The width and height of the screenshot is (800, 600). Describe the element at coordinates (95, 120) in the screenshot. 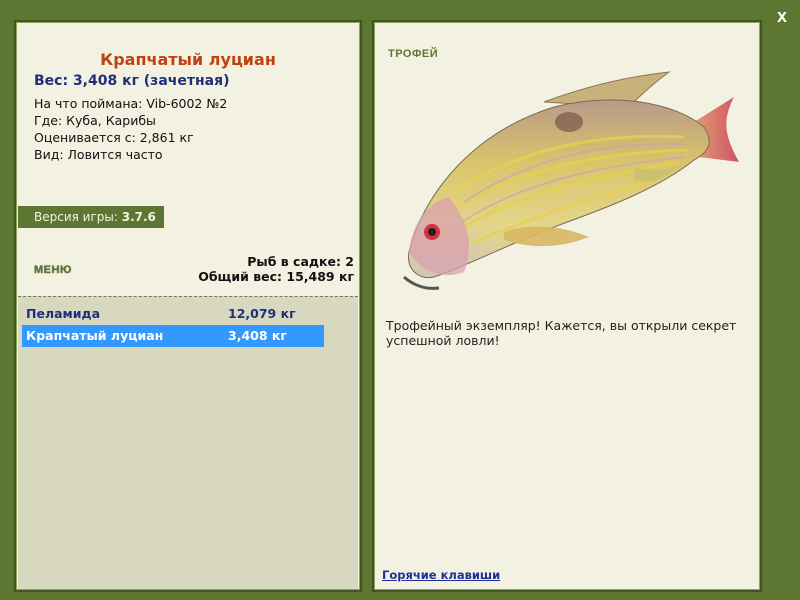

I see `location-info: Где: Куба, Карибы` at that location.